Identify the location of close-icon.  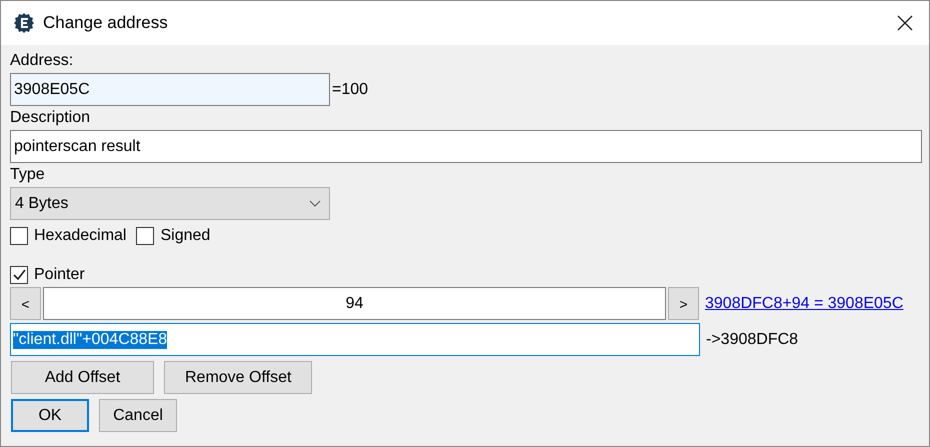
(905, 23).